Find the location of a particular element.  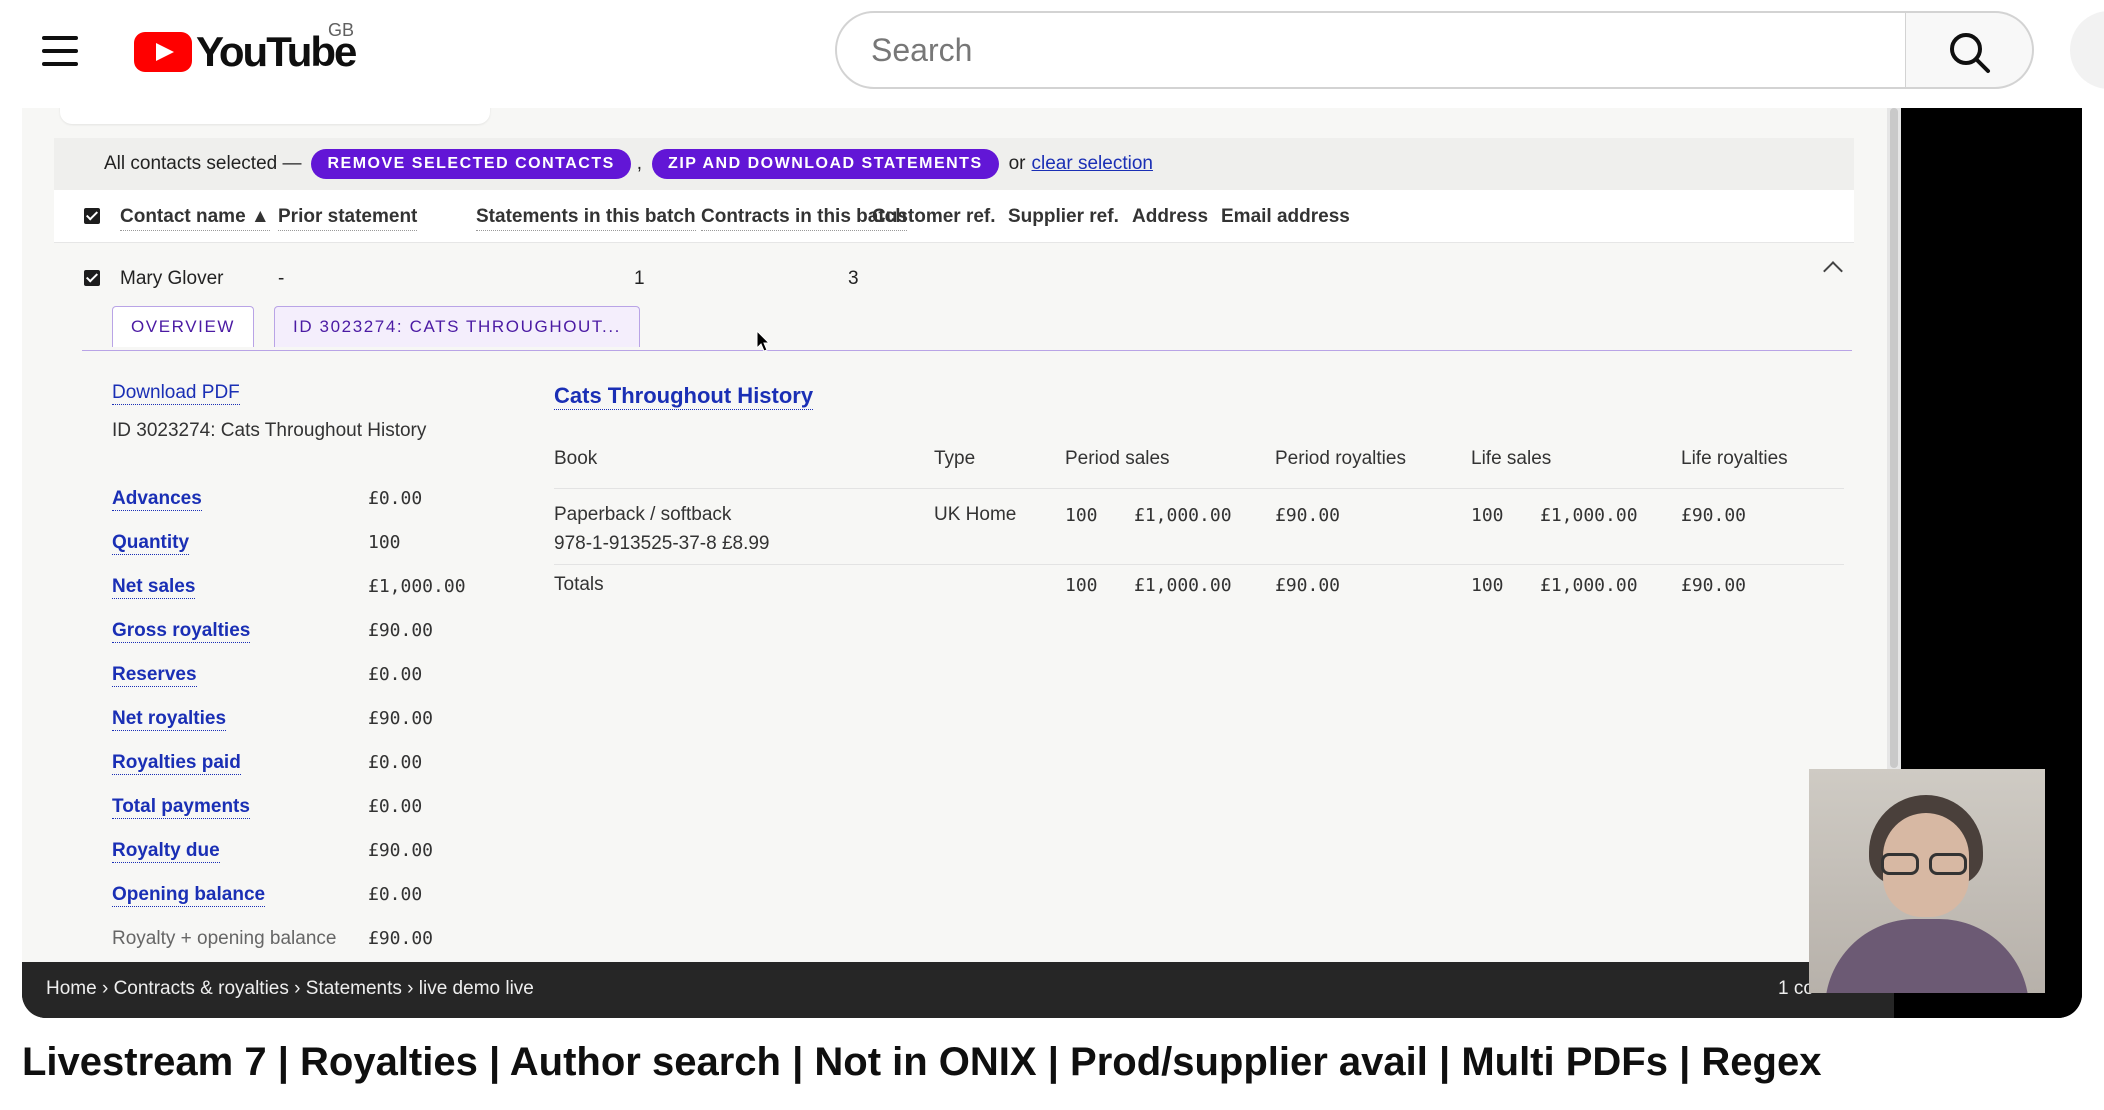

period-qty: 100 is located at coordinates (1081, 515).